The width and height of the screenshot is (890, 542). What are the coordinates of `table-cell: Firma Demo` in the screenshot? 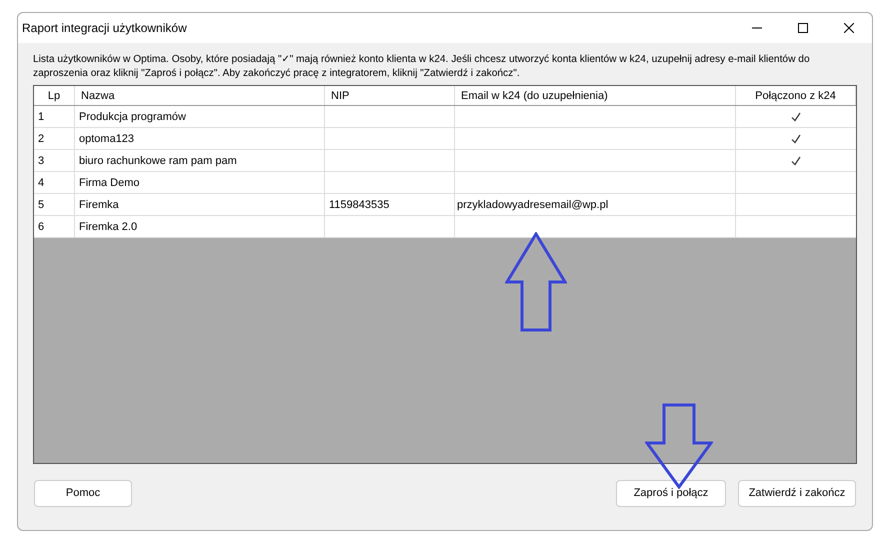 It's located at (200, 182).